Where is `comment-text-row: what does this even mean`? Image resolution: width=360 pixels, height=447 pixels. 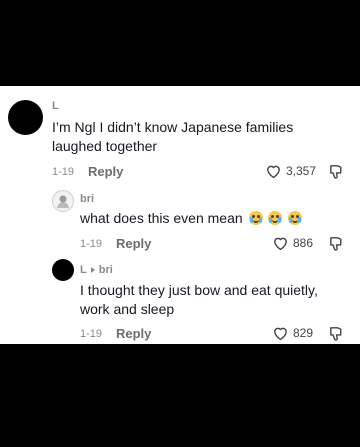 comment-text-row: what does this even mean is located at coordinates (210, 218).